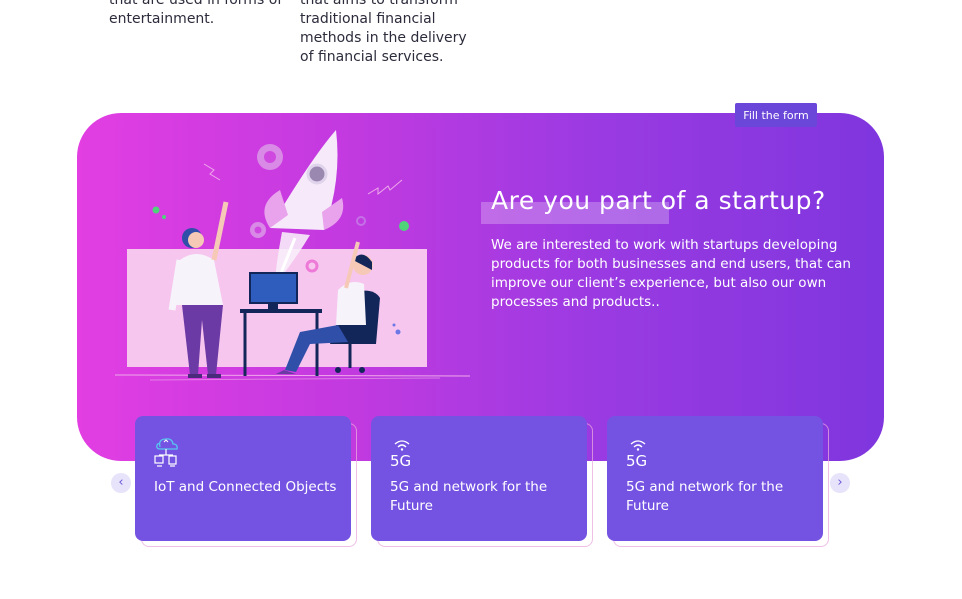 Image resolution: width=962 pixels, height=599 pixels. What do you see at coordinates (840, 483) in the screenshot?
I see `carousel-next-button: ›` at bounding box center [840, 483].